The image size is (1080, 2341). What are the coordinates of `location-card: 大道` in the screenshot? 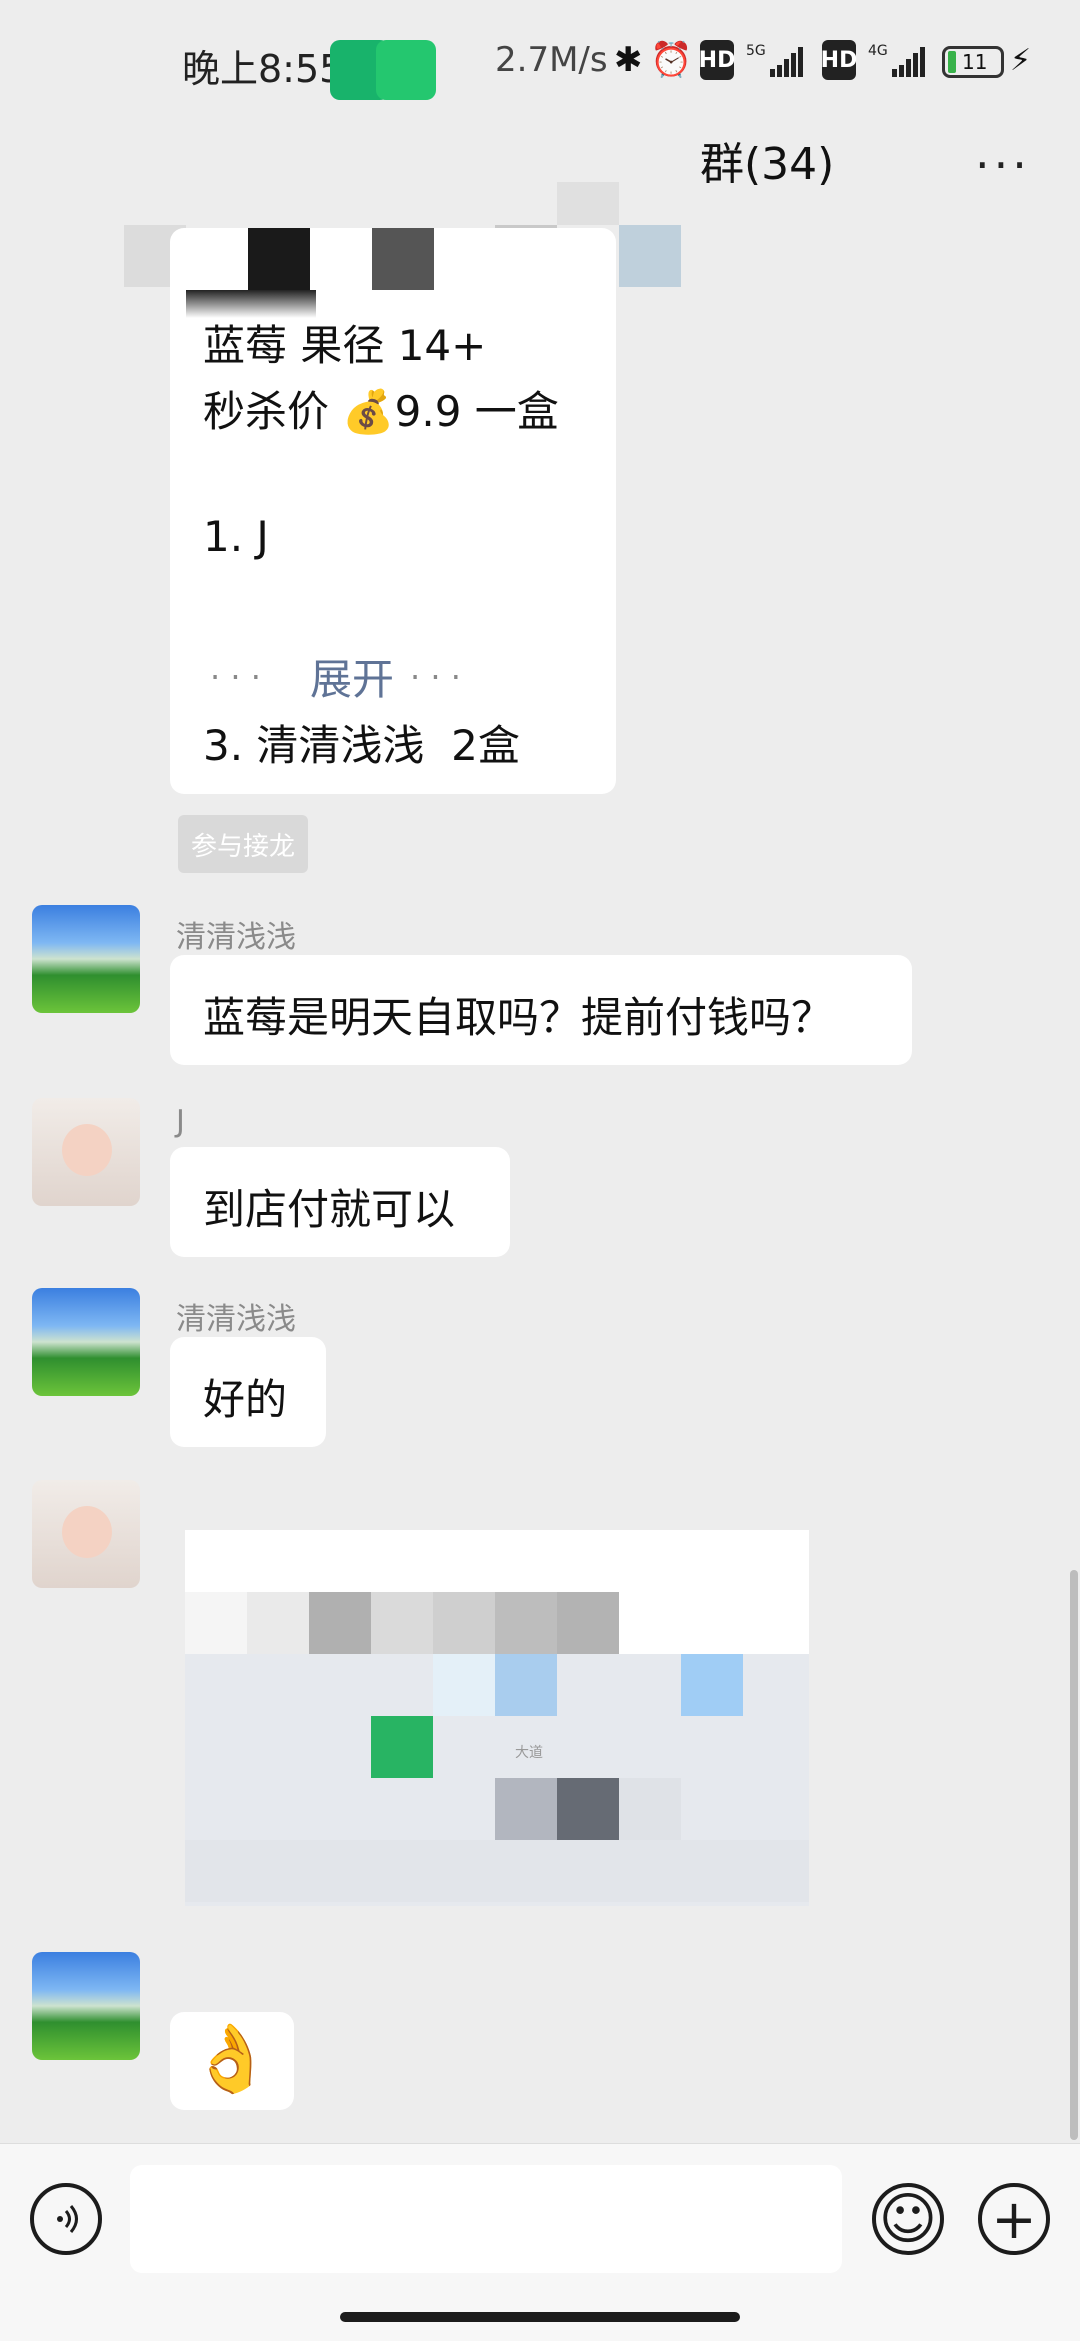 It's located at (497, 1718).